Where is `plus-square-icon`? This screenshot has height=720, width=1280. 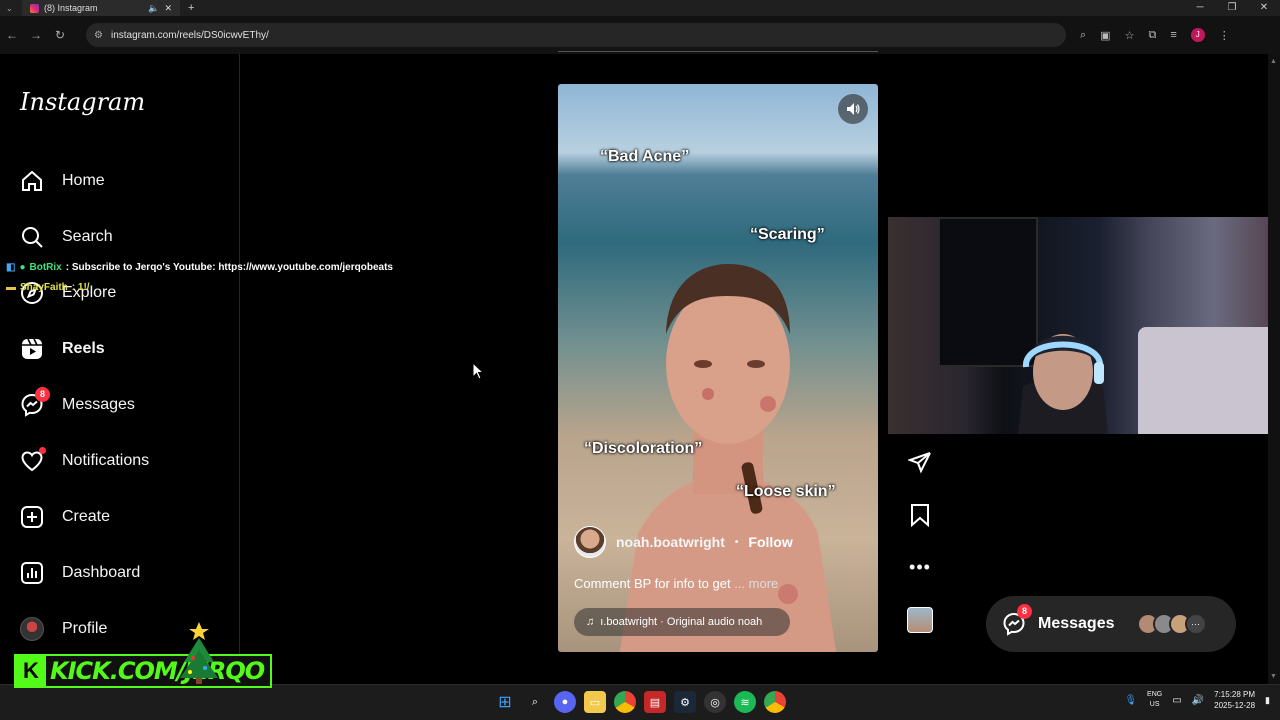
plus-square-icon is located at coordinates (32, 517).